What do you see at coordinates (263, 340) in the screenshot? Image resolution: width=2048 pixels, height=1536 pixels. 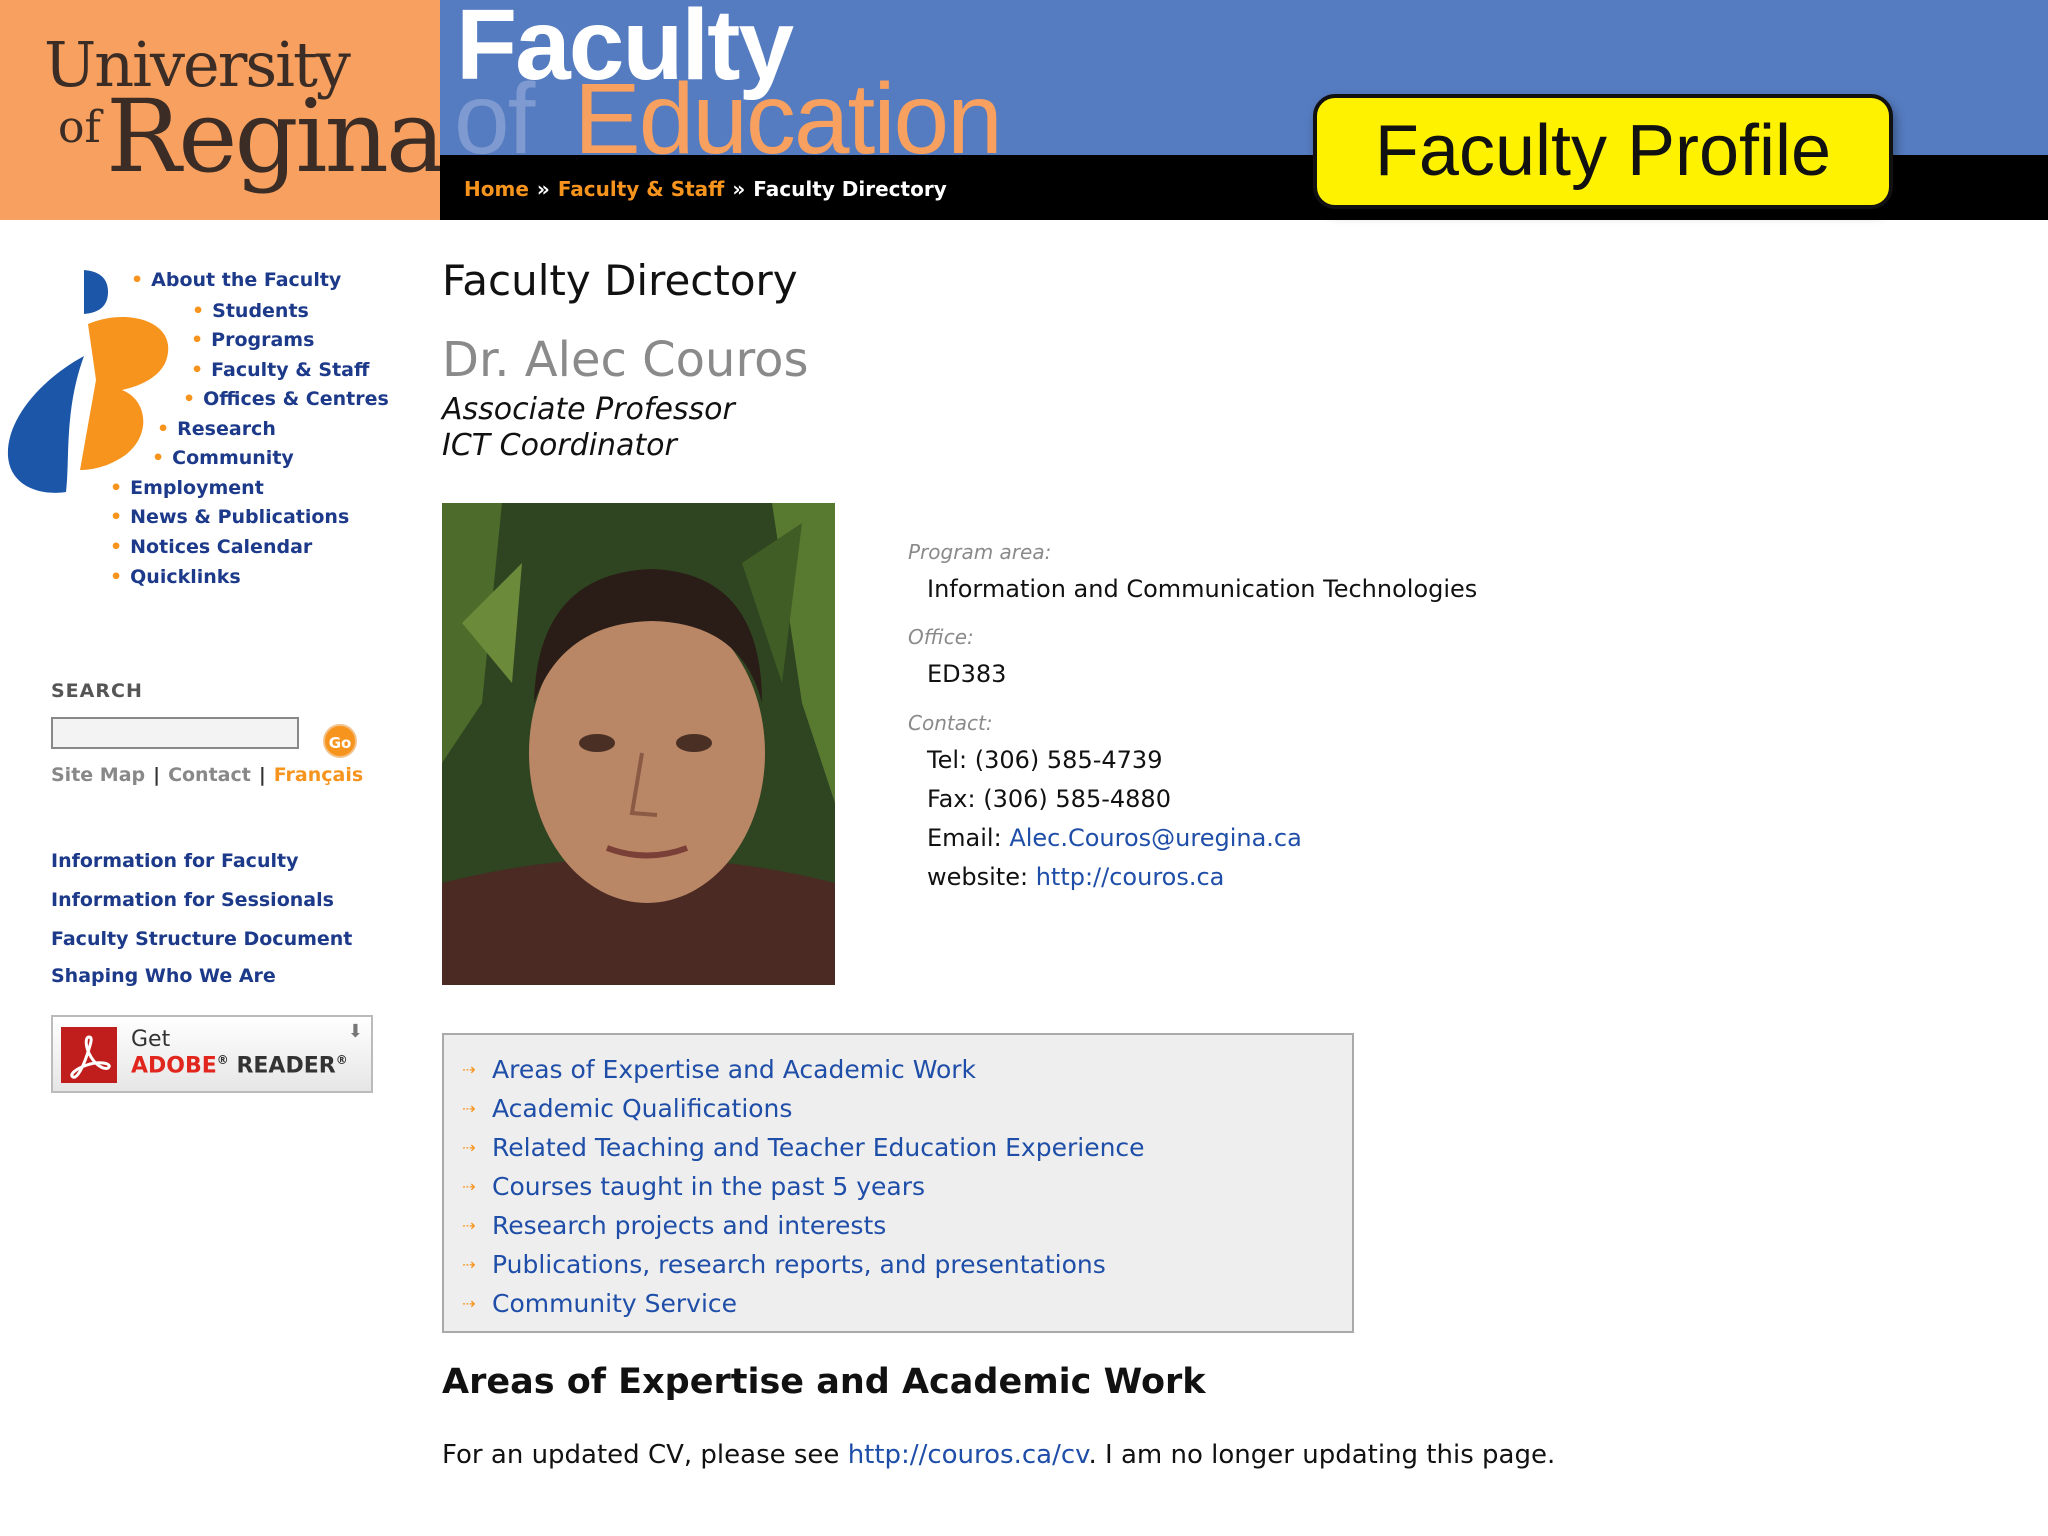 I see `nav-label: Programs` at bounding box center [263, 340].